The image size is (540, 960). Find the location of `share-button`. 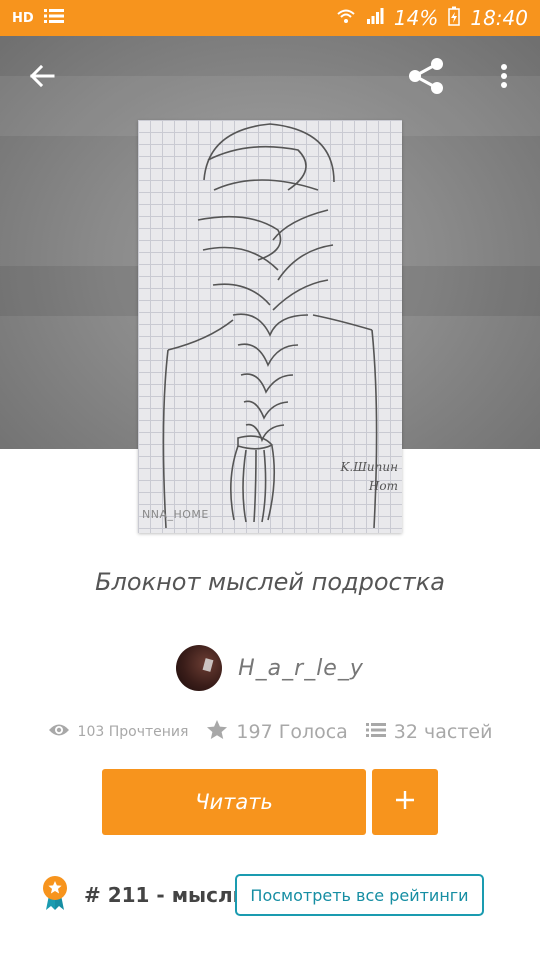

share-button is located at coordinates (426, 78).